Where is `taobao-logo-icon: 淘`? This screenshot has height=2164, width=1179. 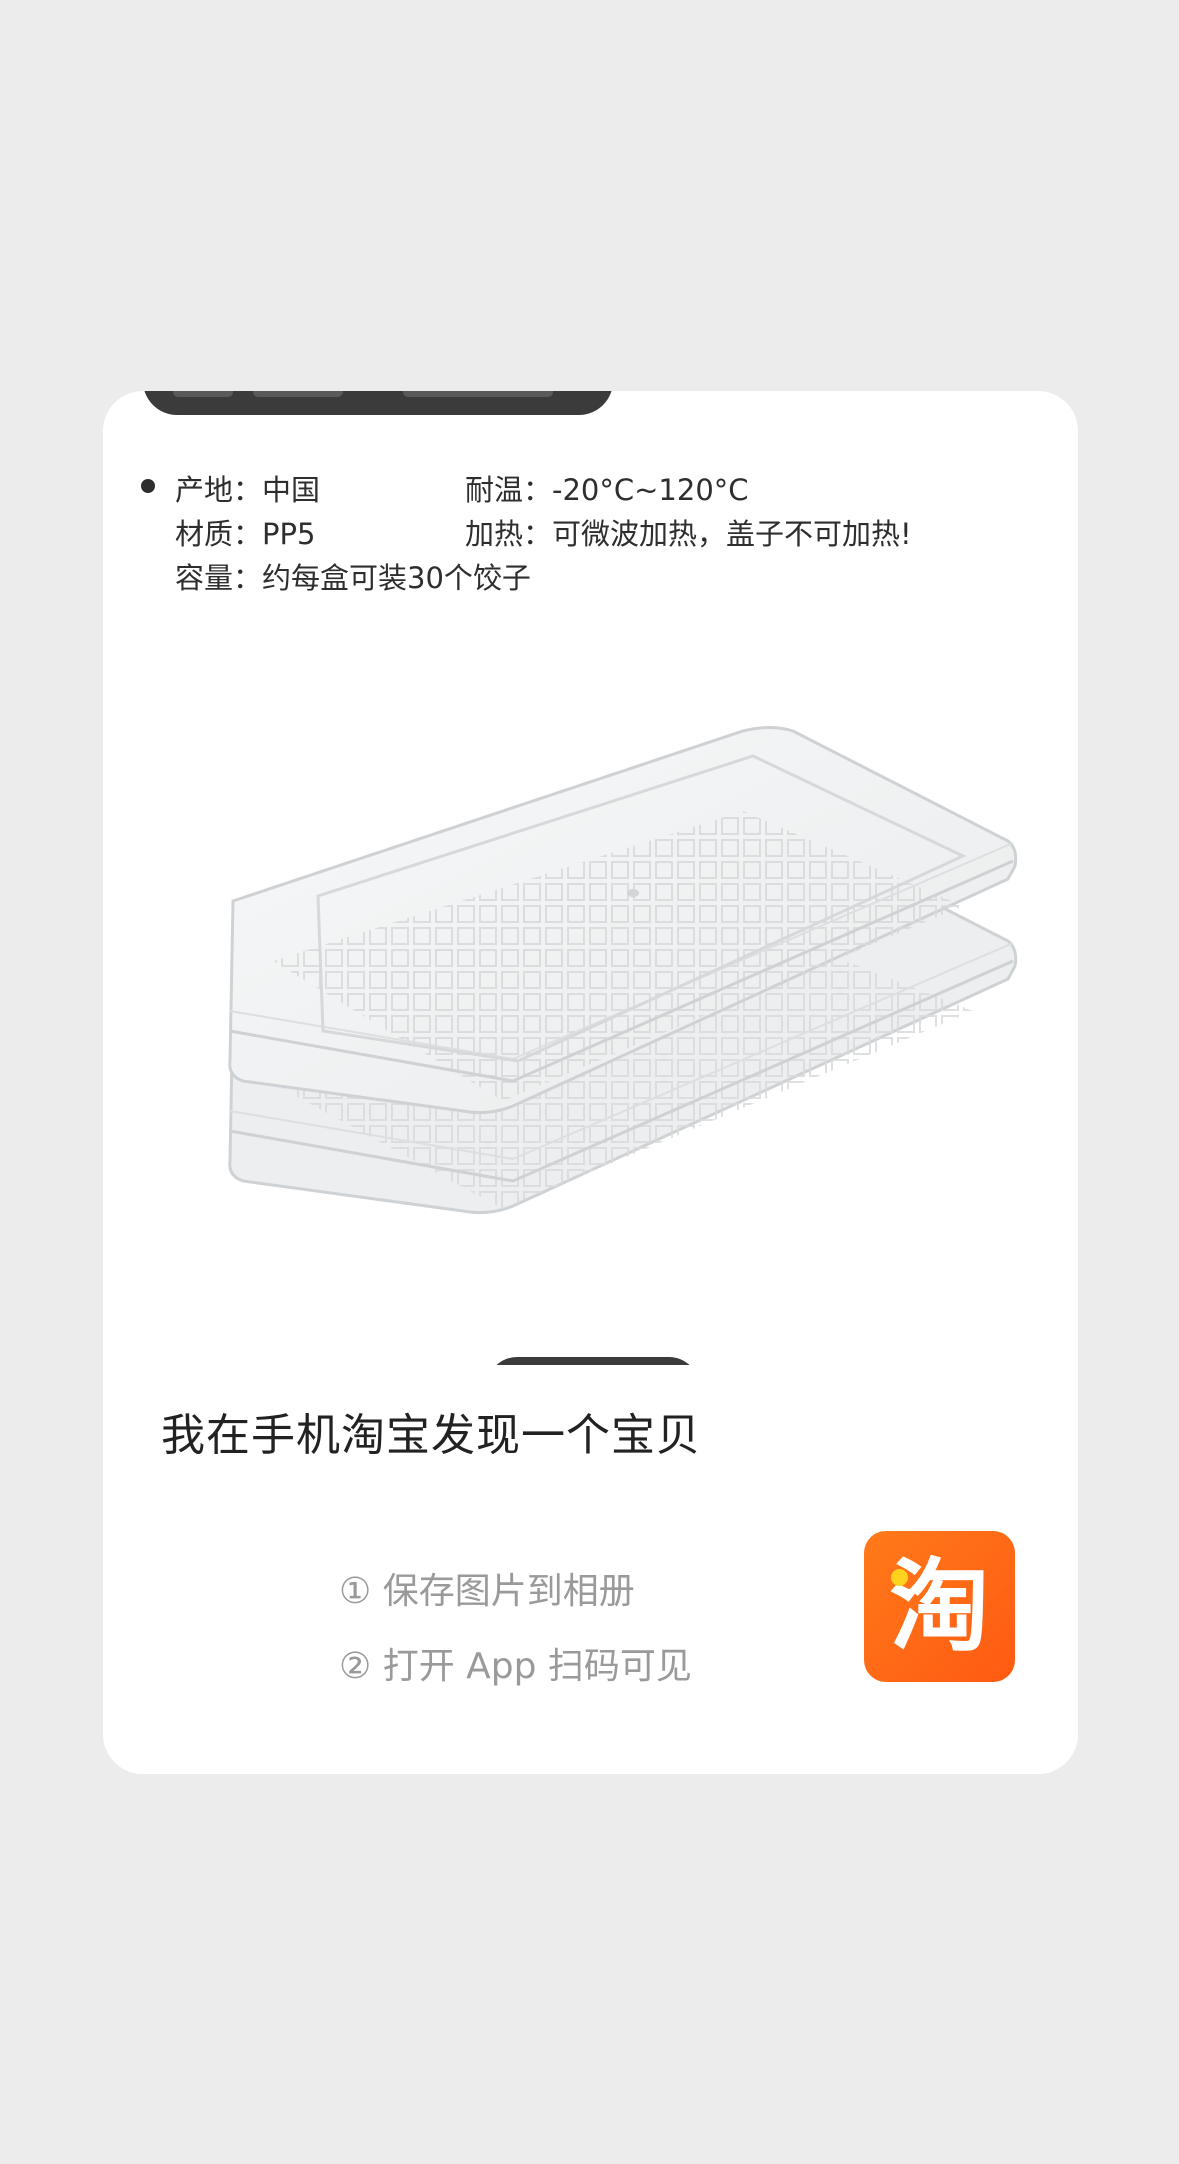 taobao-logo-icon: 淘 is located at coordinates (939, 1606).